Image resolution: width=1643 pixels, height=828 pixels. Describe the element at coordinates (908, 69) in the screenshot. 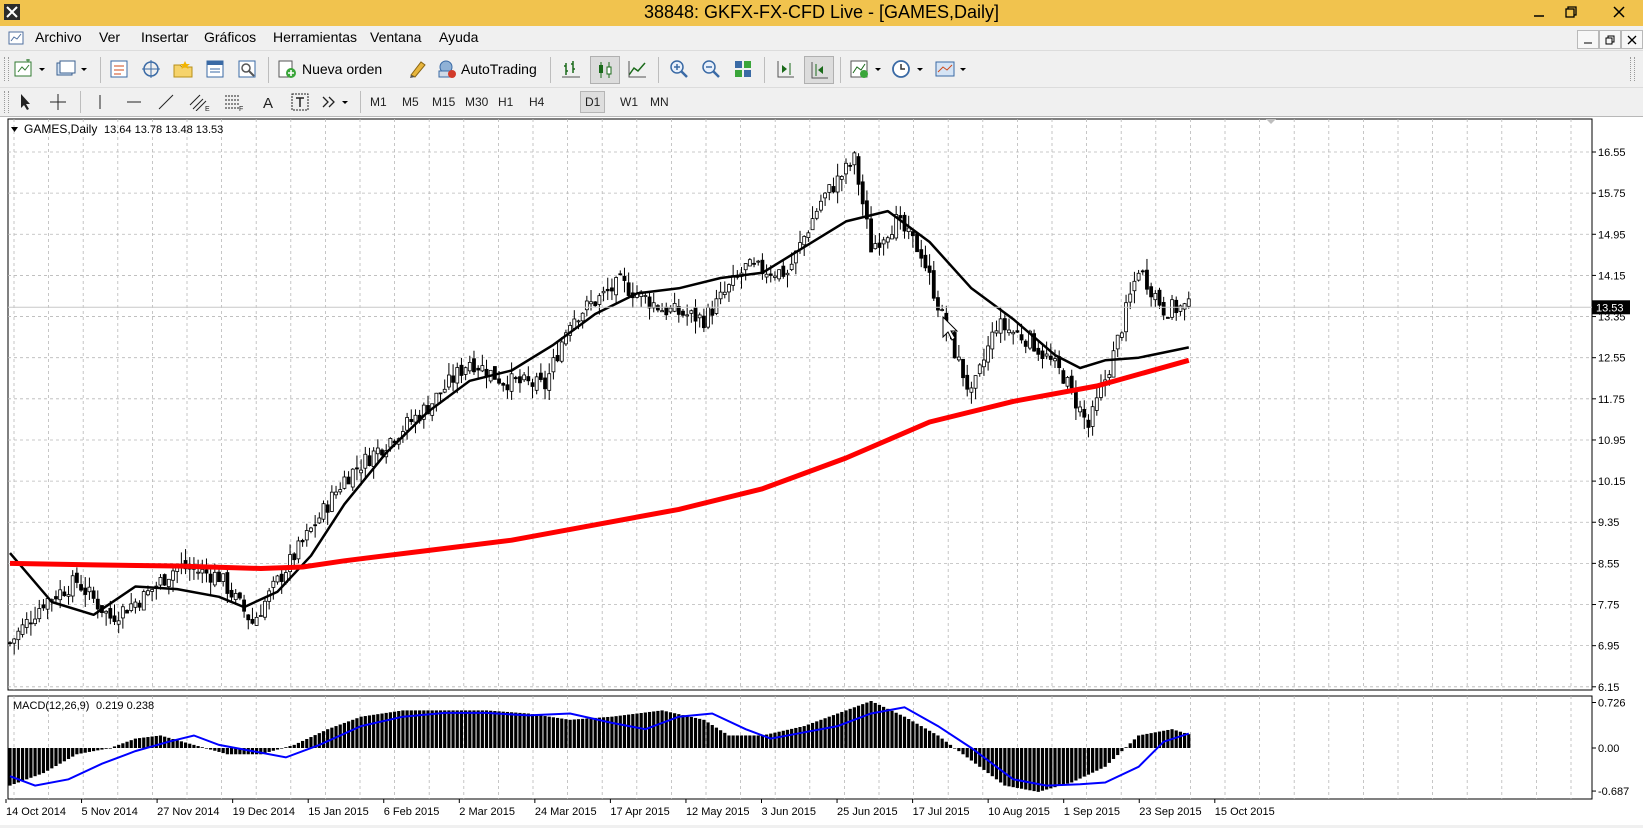

I see `periodicity-button` at that location.